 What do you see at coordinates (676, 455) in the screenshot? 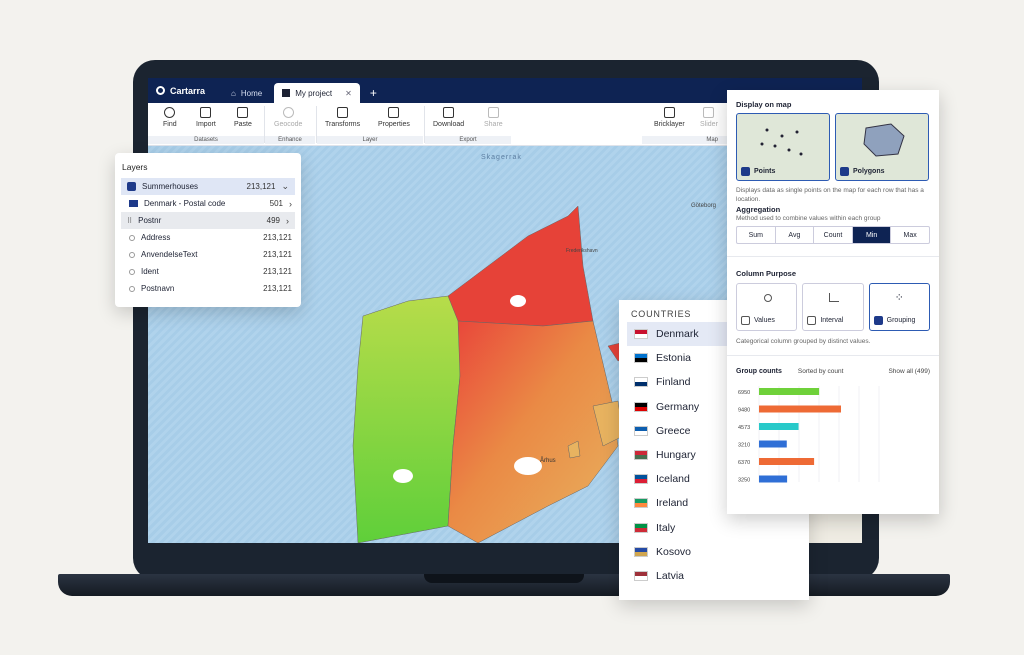
I see `country-name: Hungary` at bounding box center [676, 455].